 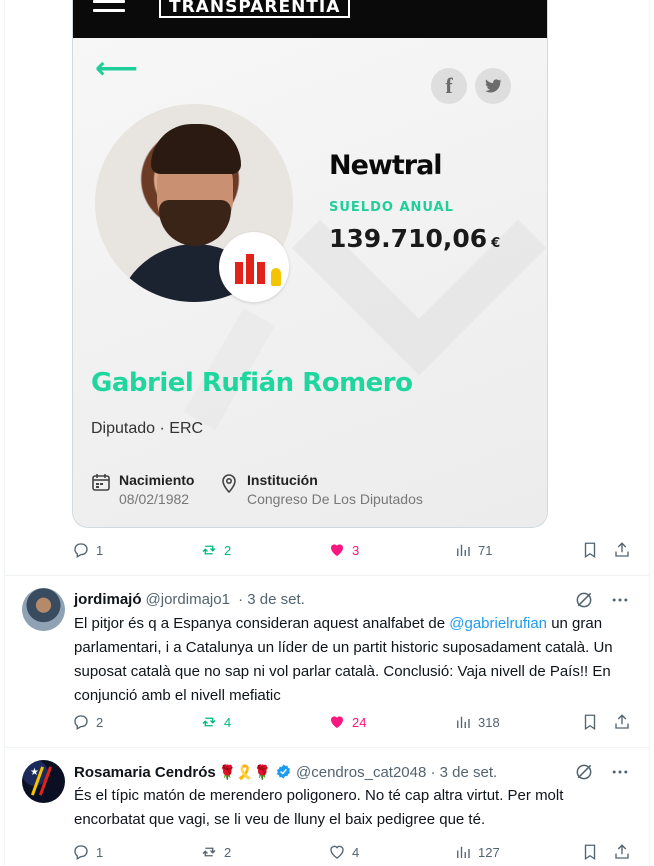 What do you see at coordinates (43, 781) in the screenshot?
I see `avatar: ★` at bounding box center [43, 781].